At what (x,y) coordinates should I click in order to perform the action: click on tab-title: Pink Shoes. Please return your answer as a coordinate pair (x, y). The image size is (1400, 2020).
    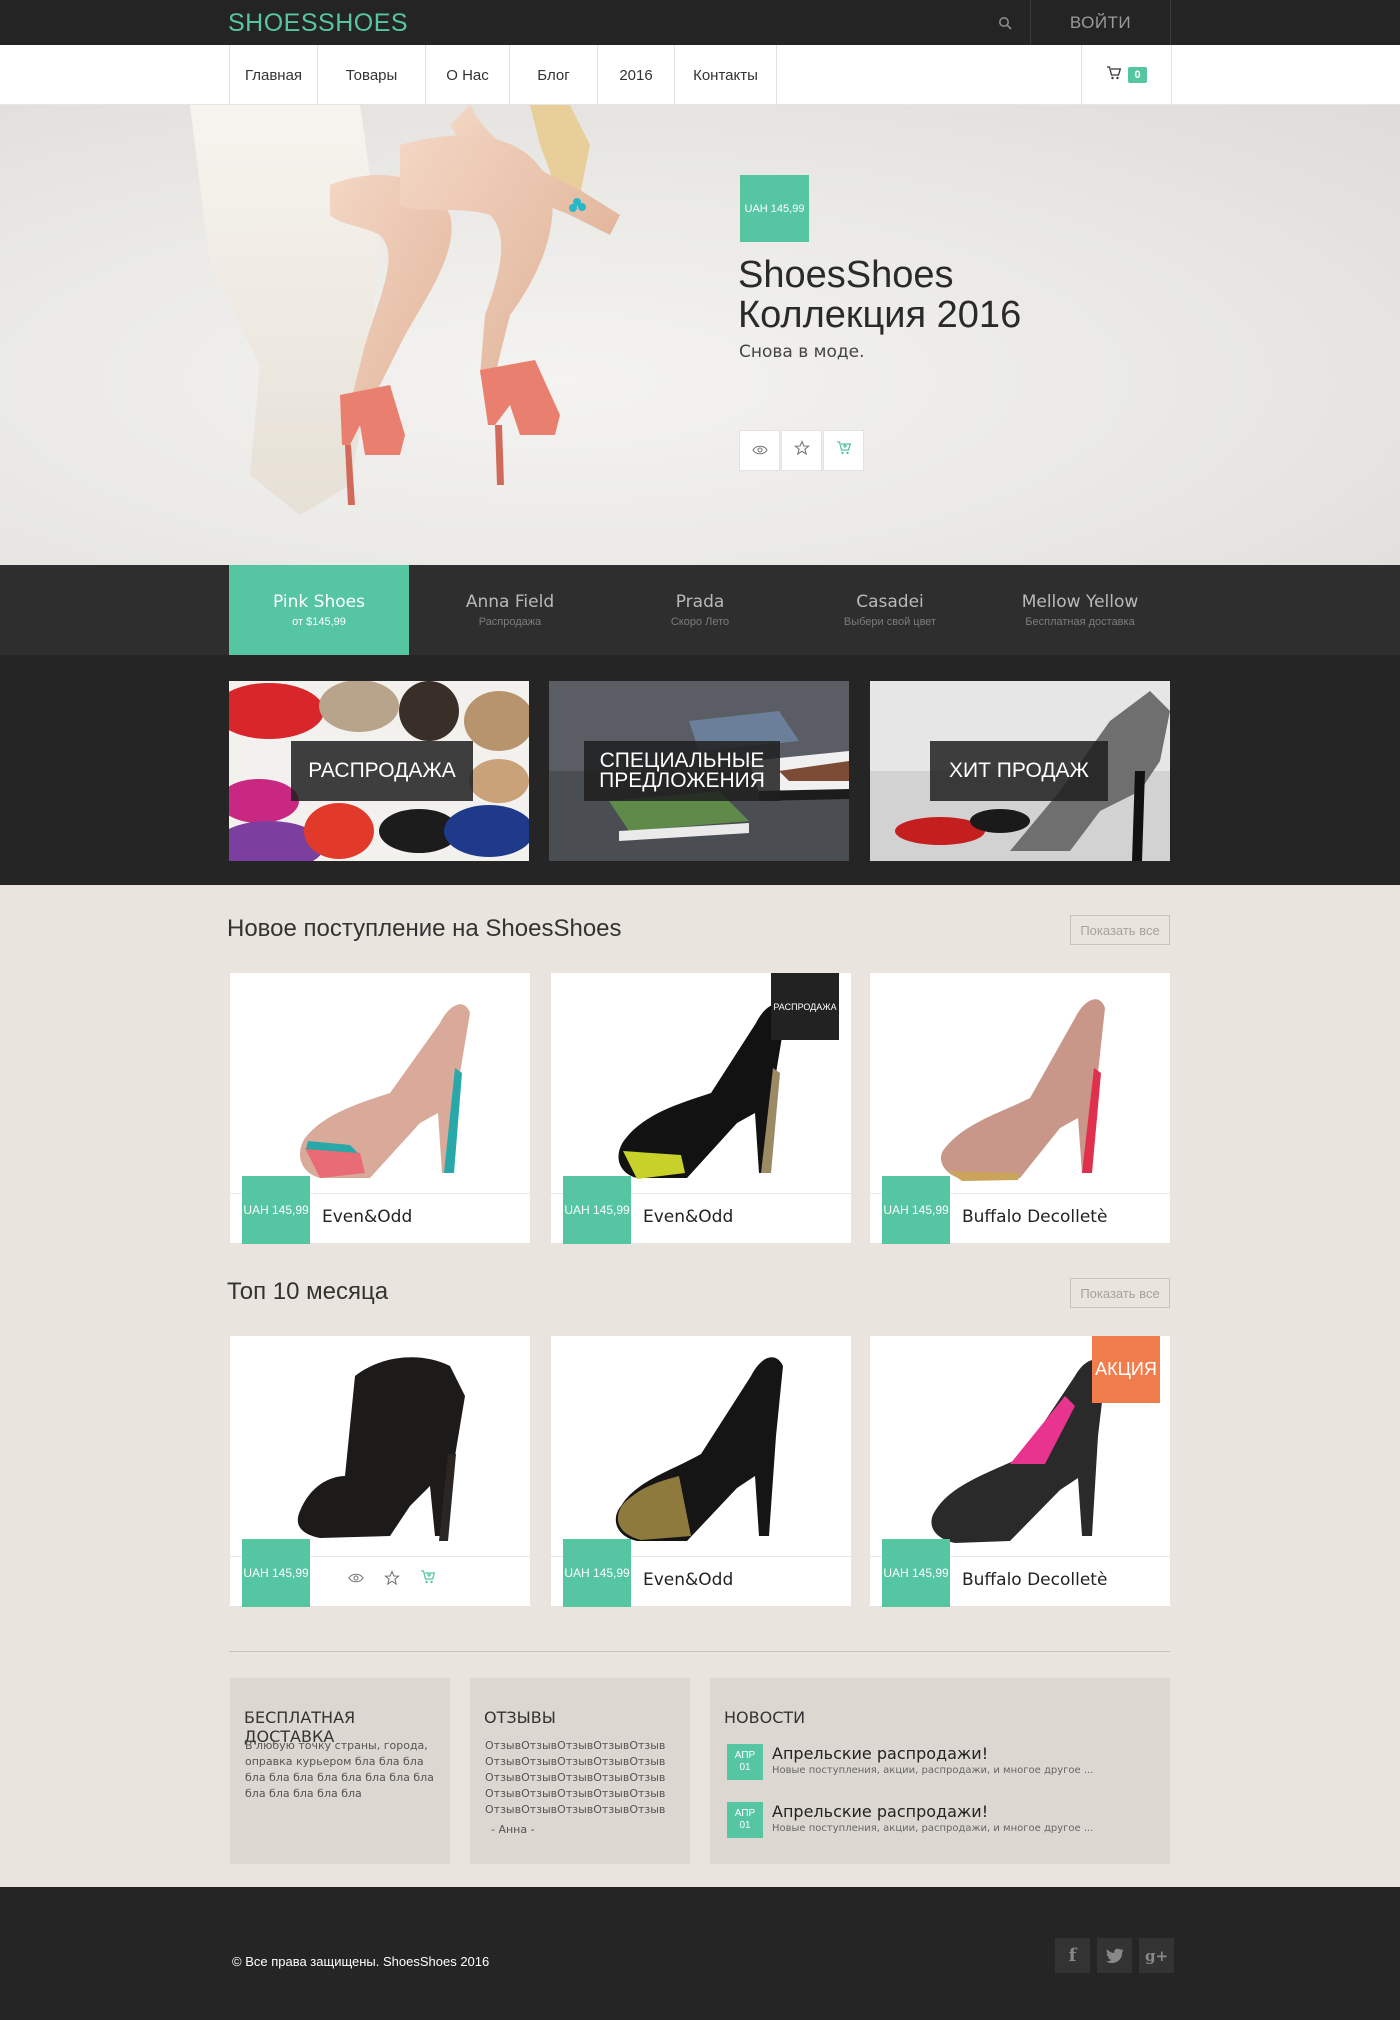
    Looking at the image, I should click on (319, 602).